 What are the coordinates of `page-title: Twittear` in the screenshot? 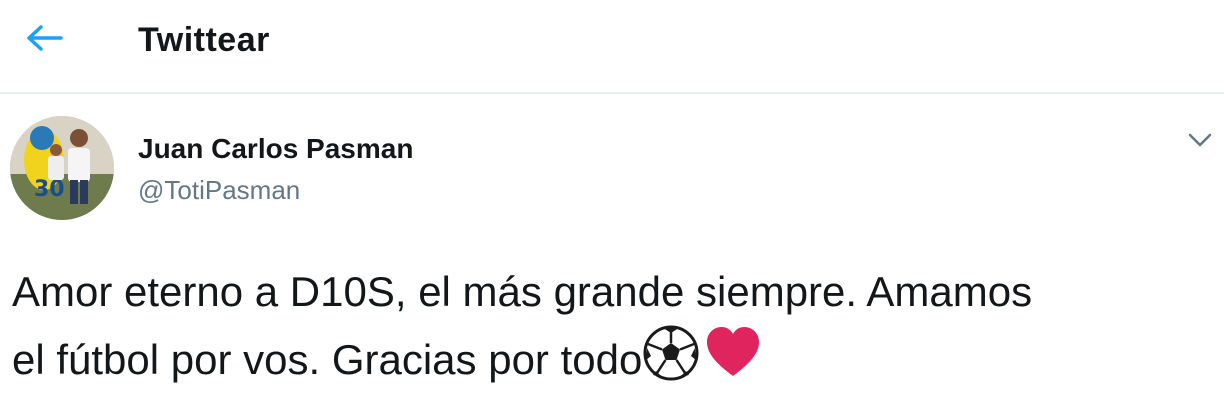 It's located at (204, 40).